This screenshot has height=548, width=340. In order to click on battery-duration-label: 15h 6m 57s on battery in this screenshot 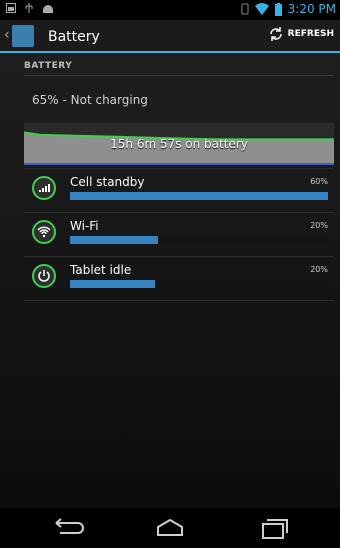, I will do `click(179, 144)`.